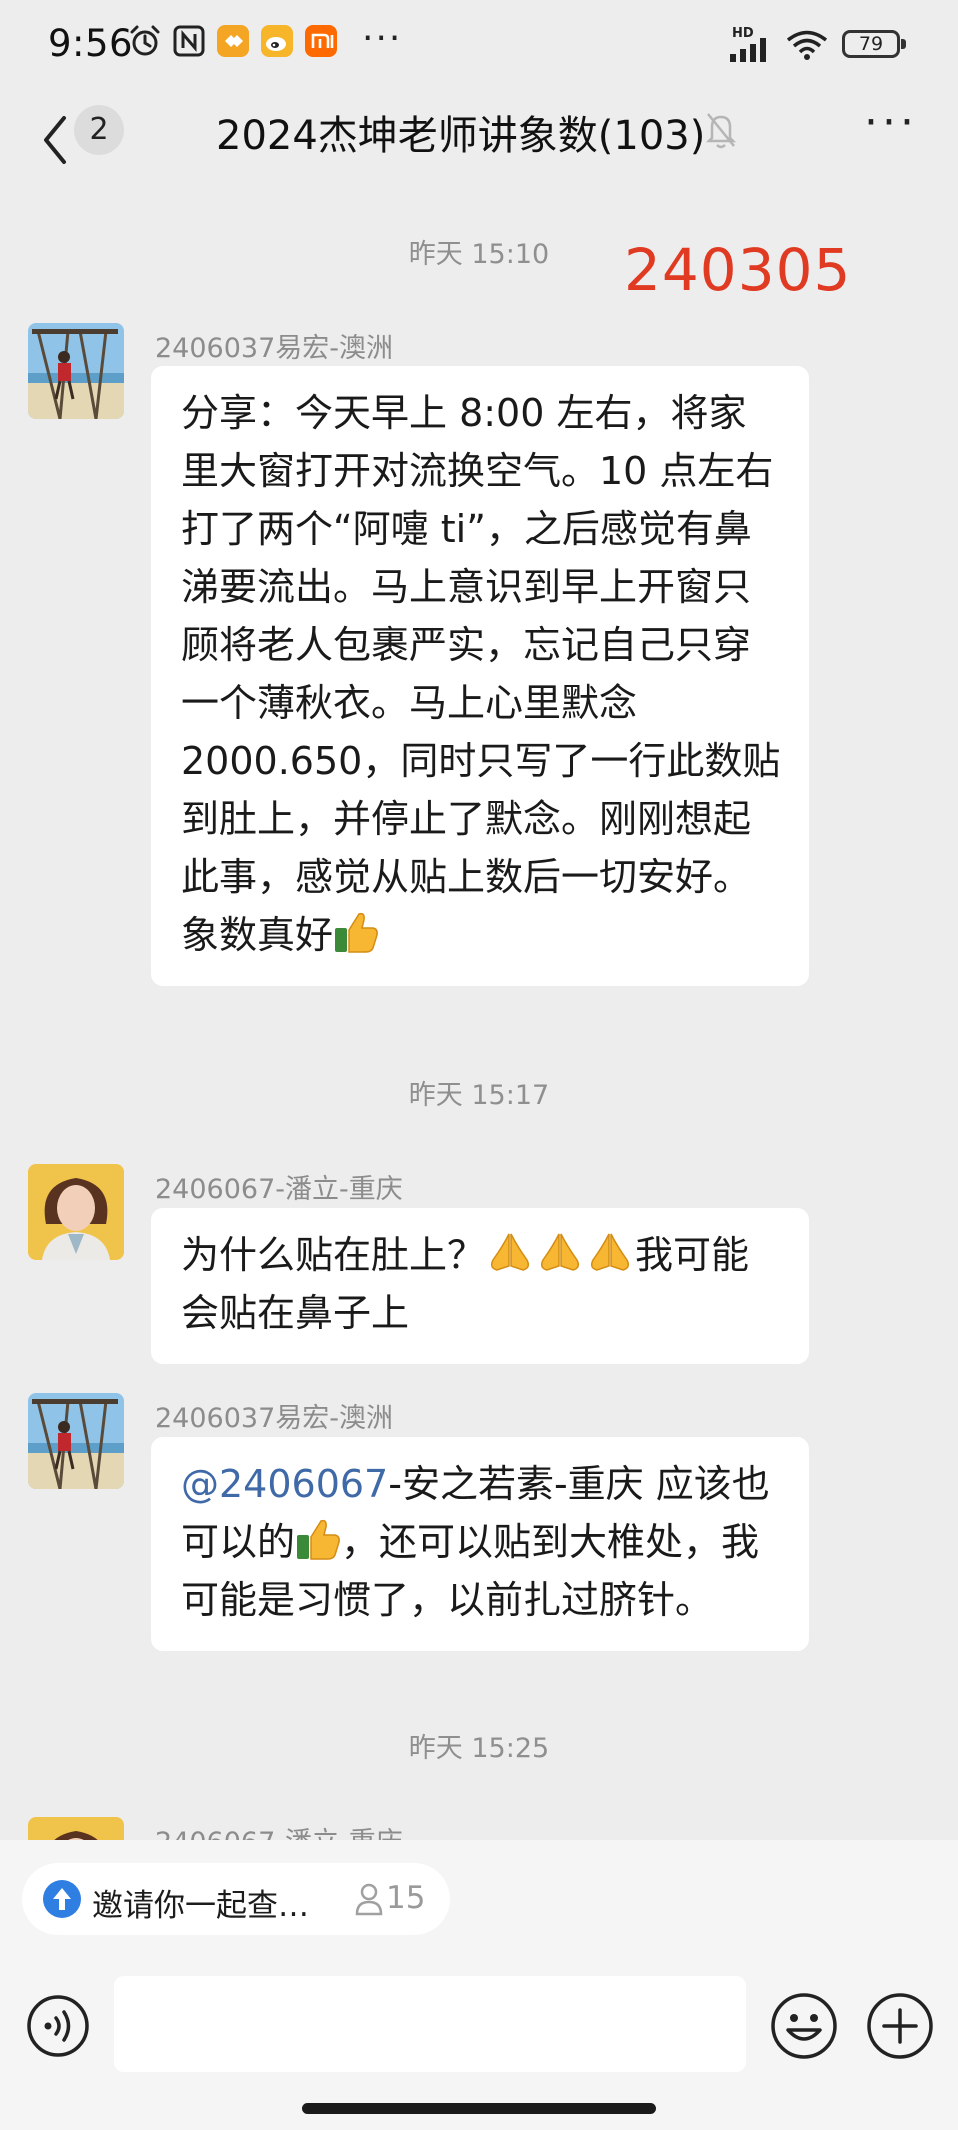 The image size is (958, 2130). Describe the element at coordinates (333, 1255) in the screenshot. I see `message-text: 为什么贴在肚上？` at that location.